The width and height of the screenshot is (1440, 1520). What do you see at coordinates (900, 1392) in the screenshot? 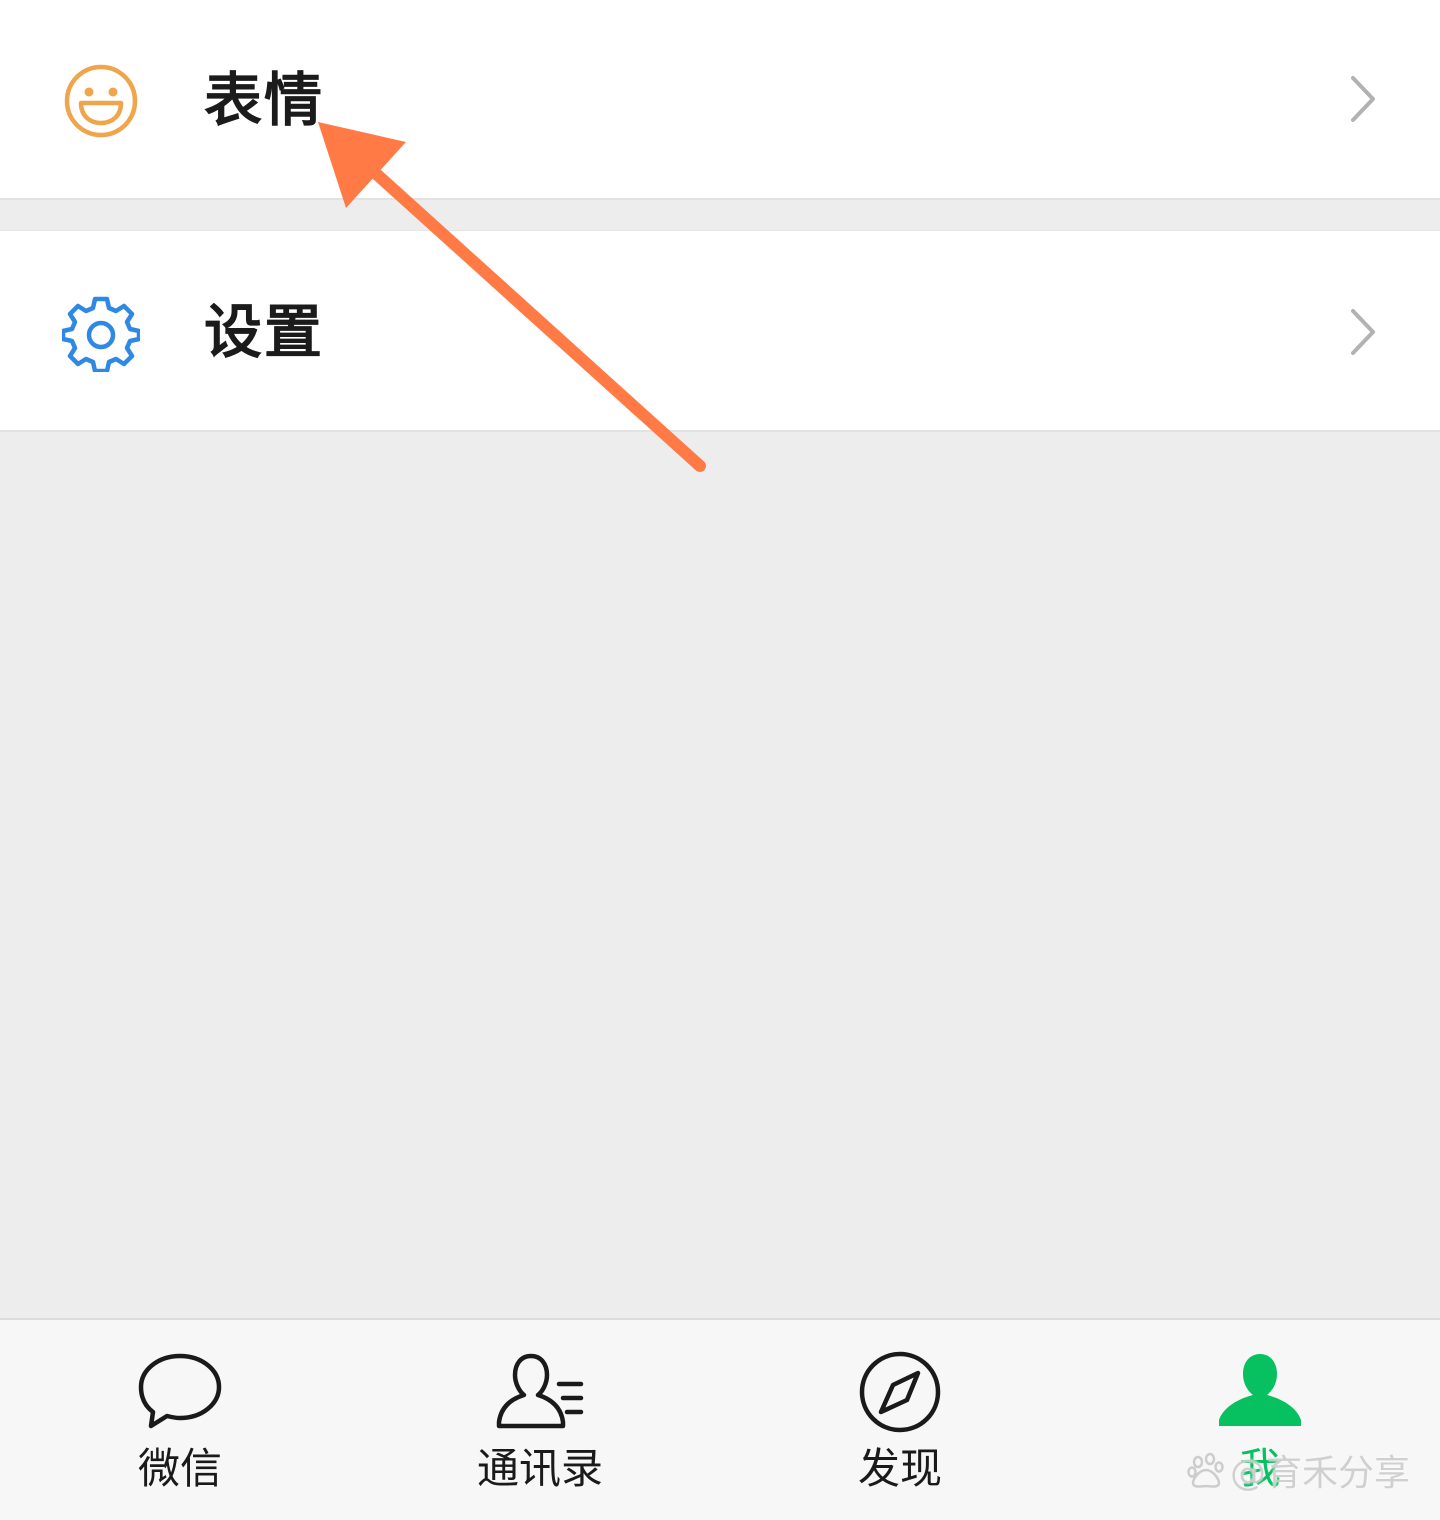
I see `compass-icon` at bounding box center [900, 1392].